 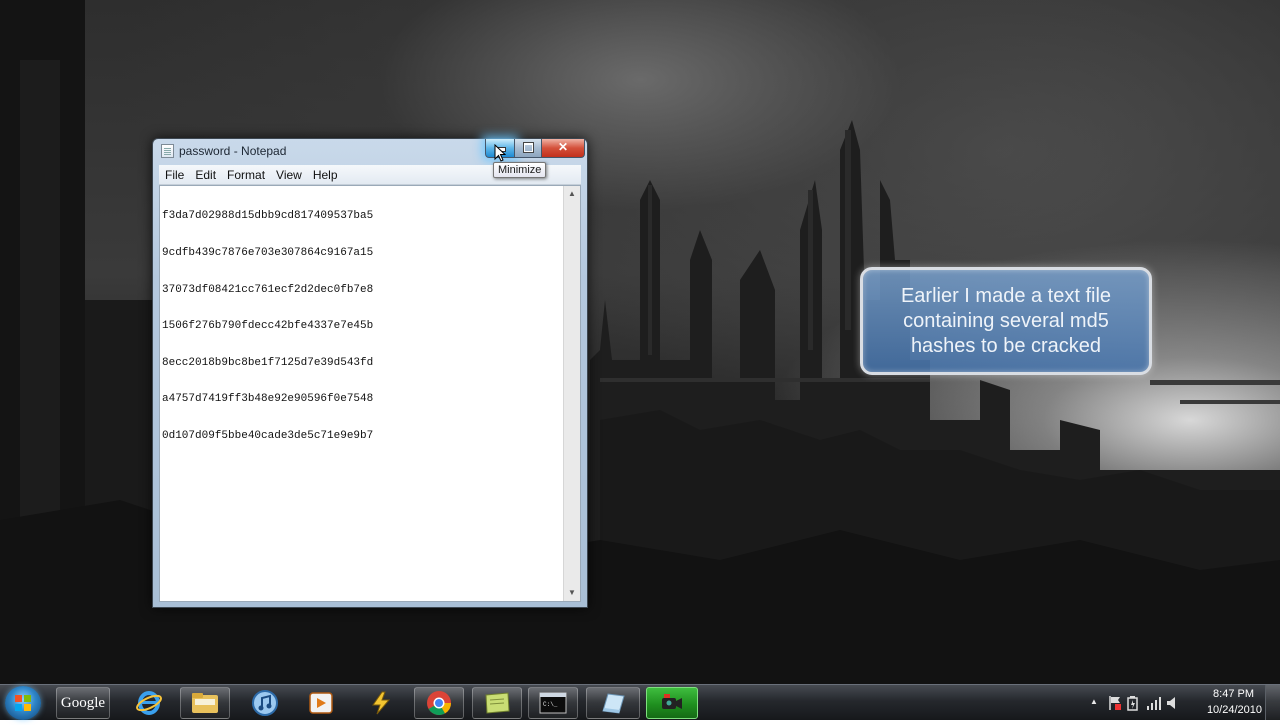 I want to click on callout-line: Earlier I made a text file, so click(x=1006, y=296).